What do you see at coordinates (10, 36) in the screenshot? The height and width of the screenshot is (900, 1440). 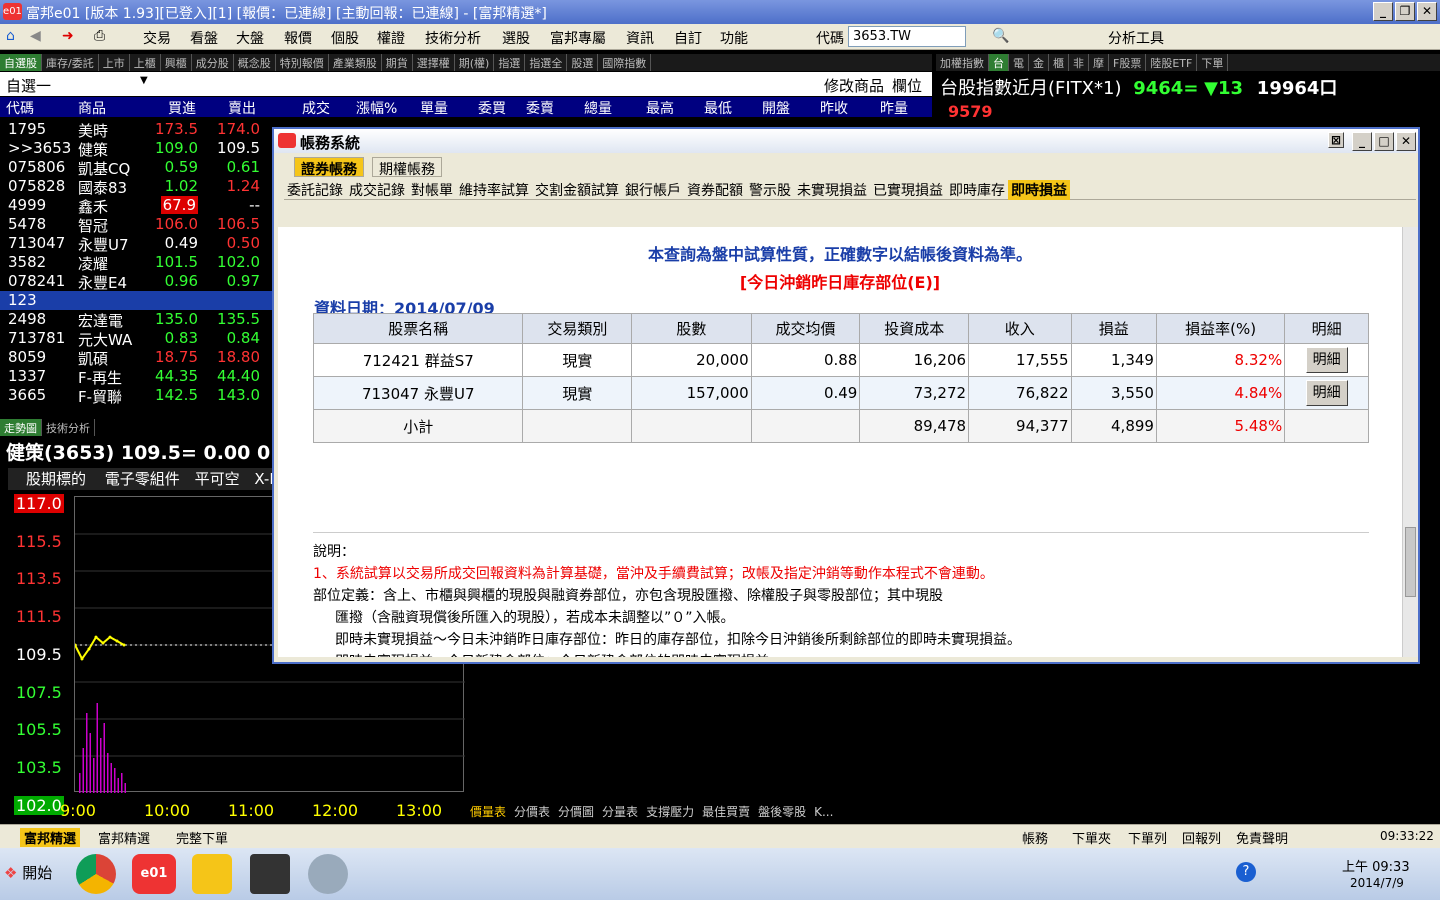 I see `home-icon: ⌂` at bounding box center [10, 36].